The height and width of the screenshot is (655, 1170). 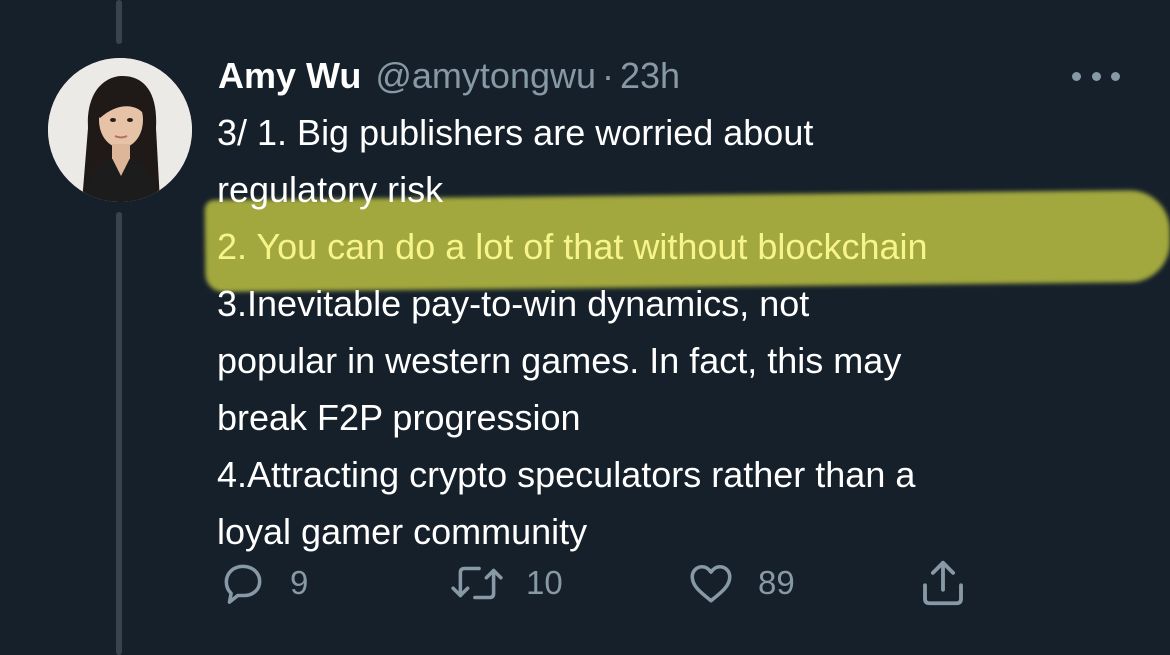 What do you see at coordinates (598, 583) in the screenshot?
I see `tweet-actions: 9 10 89` at bounding box center [598, 583].